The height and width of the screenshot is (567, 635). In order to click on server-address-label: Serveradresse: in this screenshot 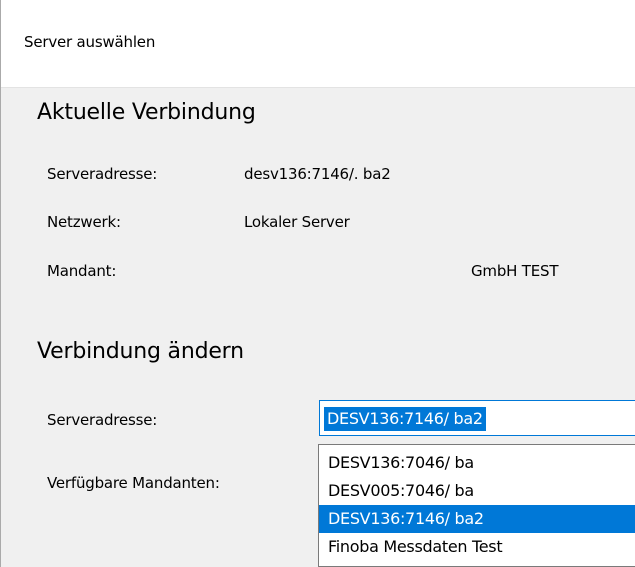, I will do `click(102, 420)`.